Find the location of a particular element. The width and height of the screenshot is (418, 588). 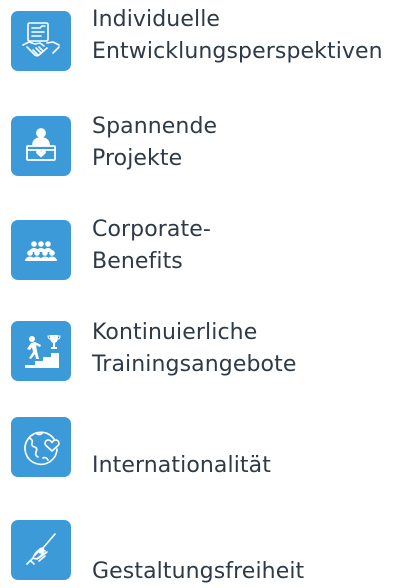

benefit-label: Kontinuierliche Trainingsangebote is located at coordinates (194, 349).